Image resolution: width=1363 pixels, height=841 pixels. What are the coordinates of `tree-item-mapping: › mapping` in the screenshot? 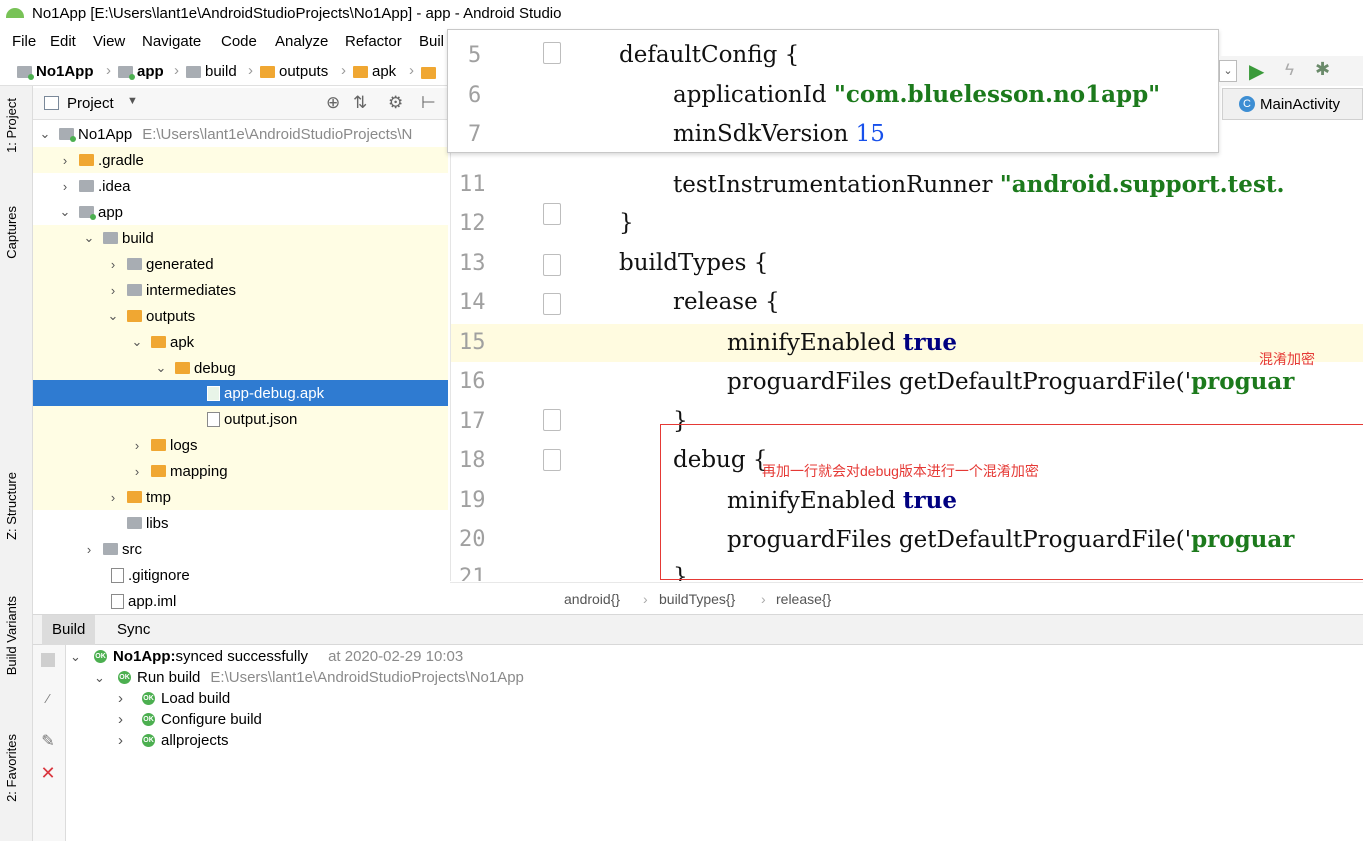 It's located at (240, 471).